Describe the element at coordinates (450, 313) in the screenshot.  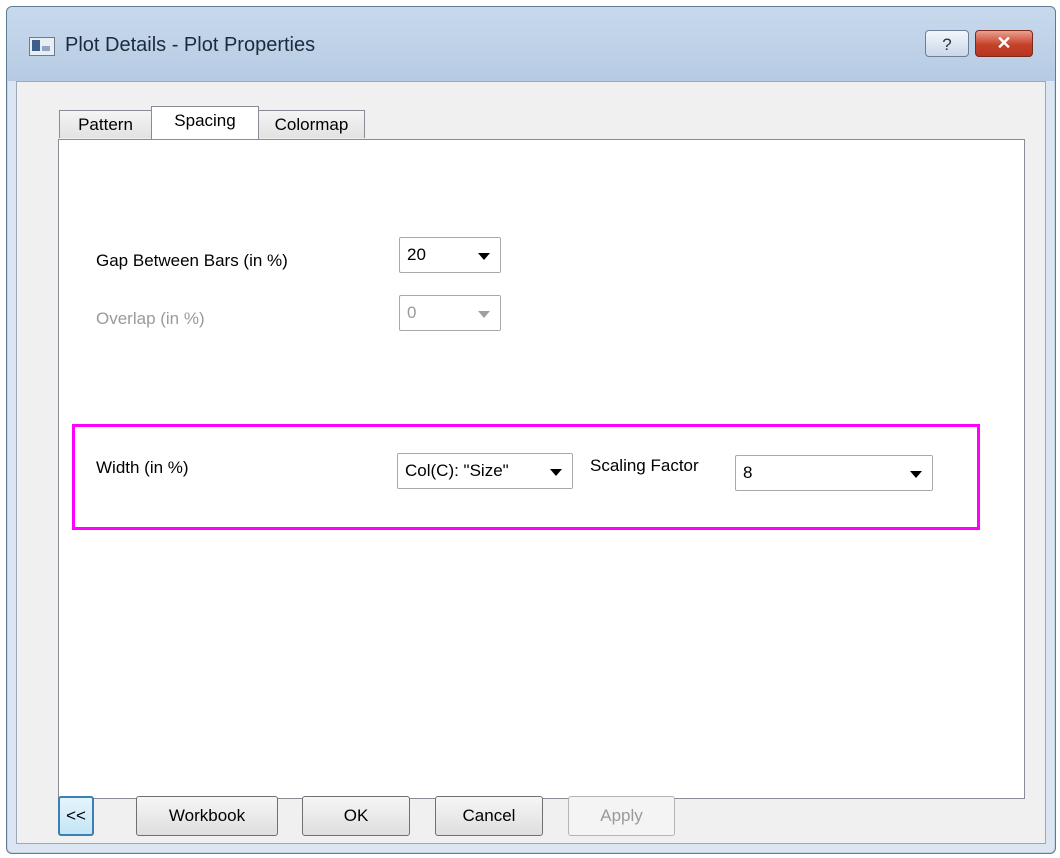
I see `overlap-combo: 0` at that location.